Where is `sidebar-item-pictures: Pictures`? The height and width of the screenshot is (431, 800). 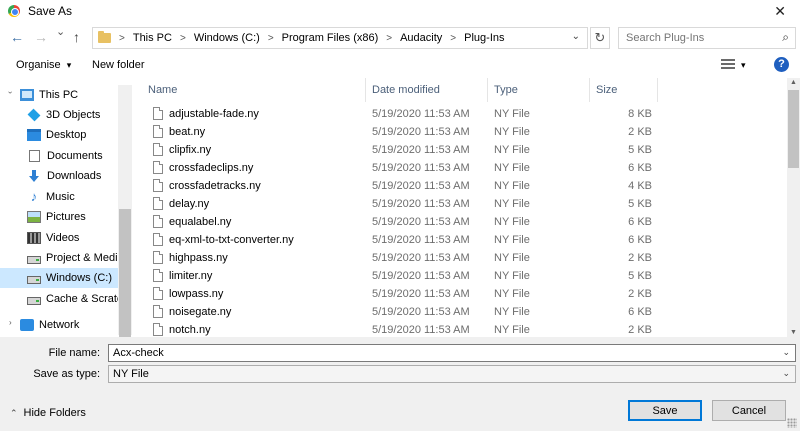 sidebar-item-pictures: Pictures is located at coordinates (59, 217).